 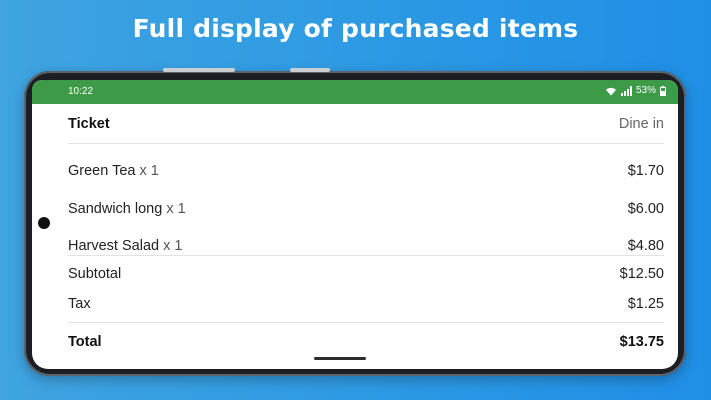 What do you see at coordinates (366, 255) in the screenshot?
I see `items-divider` at bounding box center [366, 255].